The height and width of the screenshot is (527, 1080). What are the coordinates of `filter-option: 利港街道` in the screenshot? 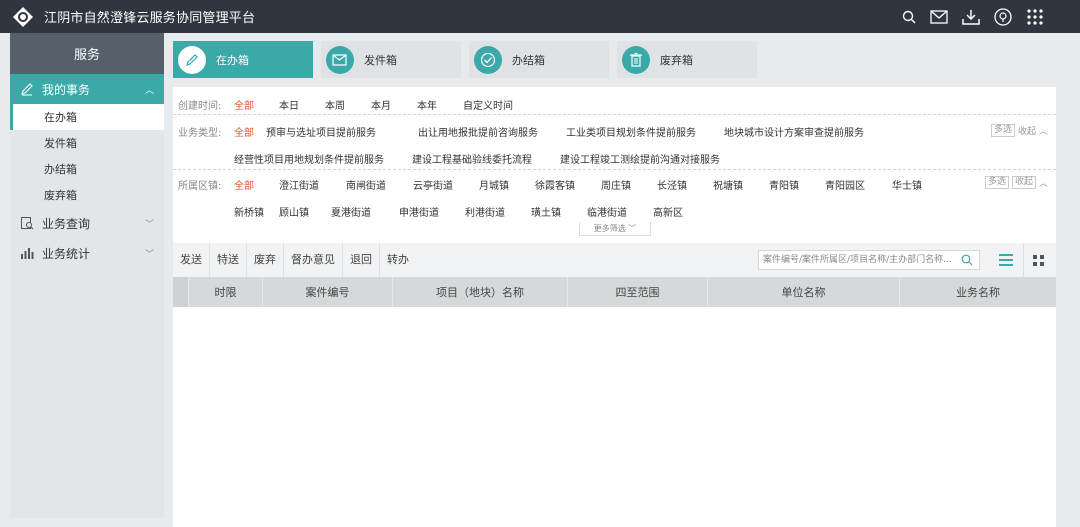 It's located at (498, 211).